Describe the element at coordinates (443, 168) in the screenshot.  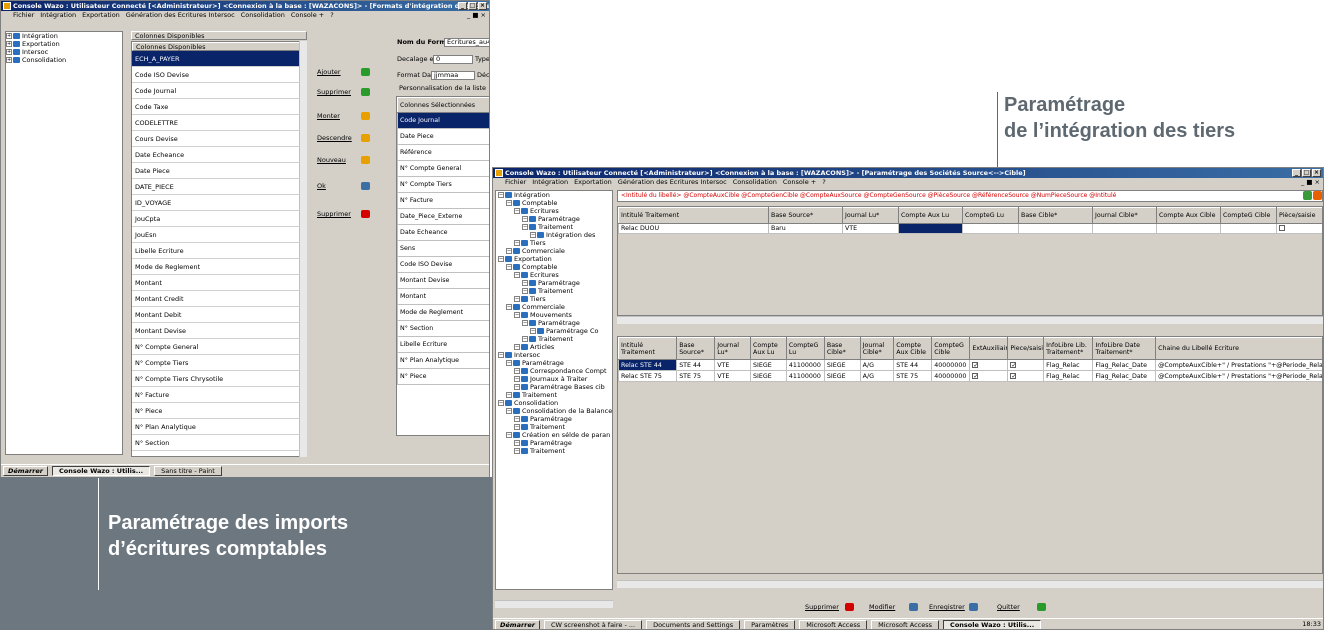
I see `selected-column-row: N° Compte General6` at that location.